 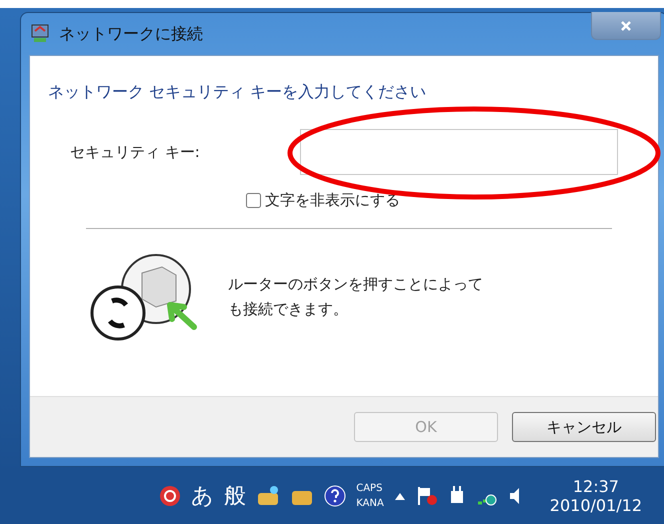 I want to click on security-key-field, so click(x=459, y=152).